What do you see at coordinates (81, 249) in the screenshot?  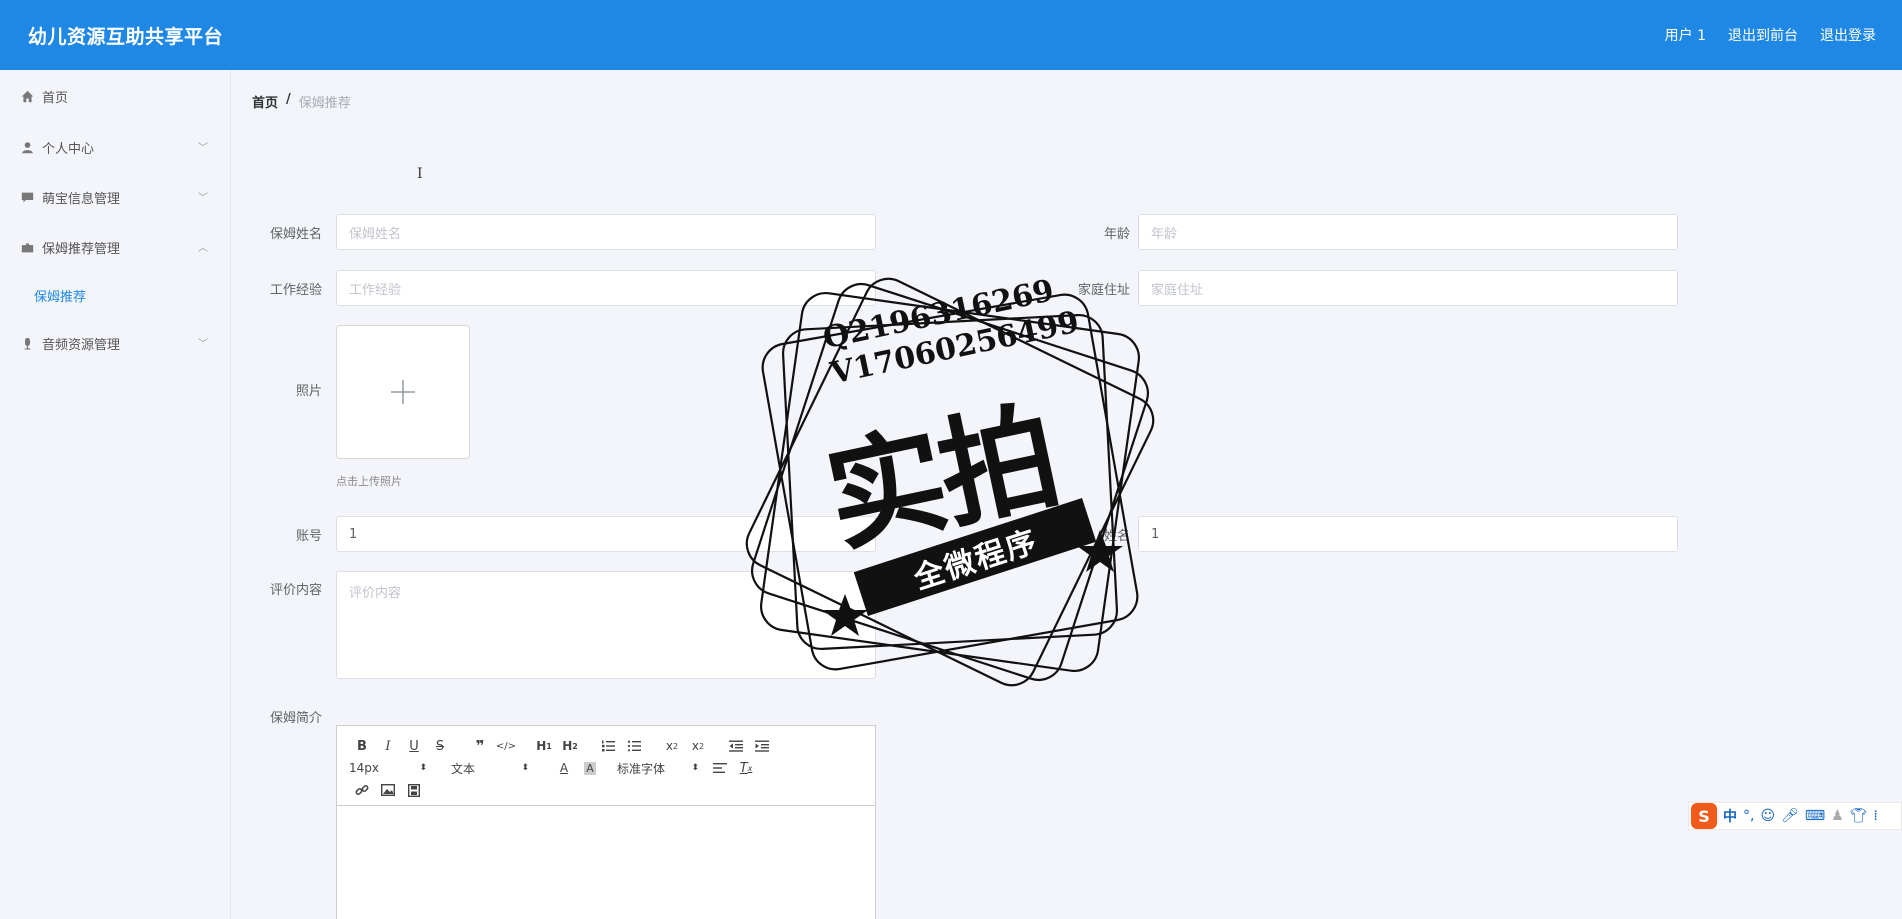 I see `sidebar-item-label: 保姆推荐管理` at bounding box center [81, 249].